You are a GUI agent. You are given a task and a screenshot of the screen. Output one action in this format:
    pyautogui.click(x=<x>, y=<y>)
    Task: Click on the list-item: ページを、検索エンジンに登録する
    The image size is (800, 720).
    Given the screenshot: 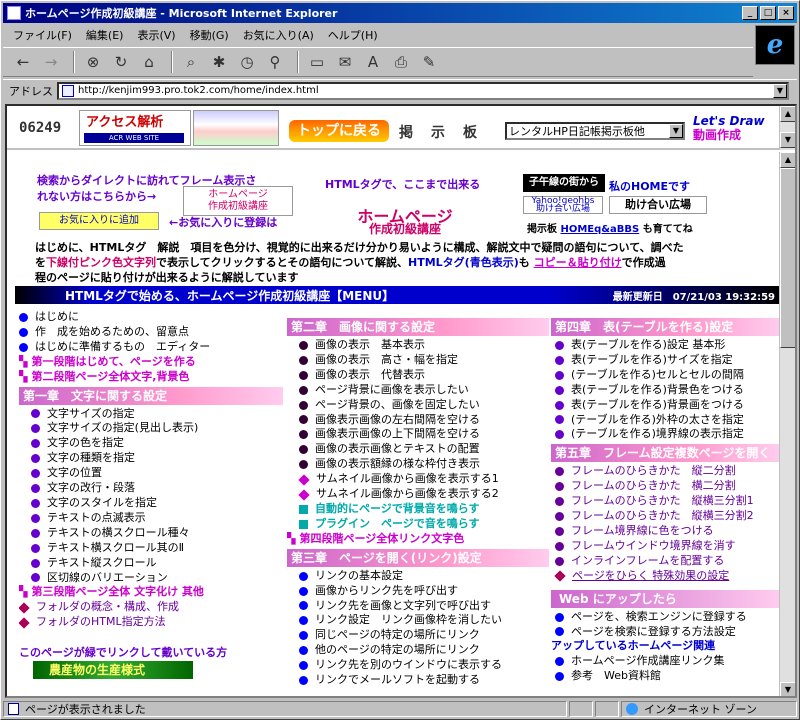 What is the action you would take?
    pyautogui.click(x=665, y=617)
    